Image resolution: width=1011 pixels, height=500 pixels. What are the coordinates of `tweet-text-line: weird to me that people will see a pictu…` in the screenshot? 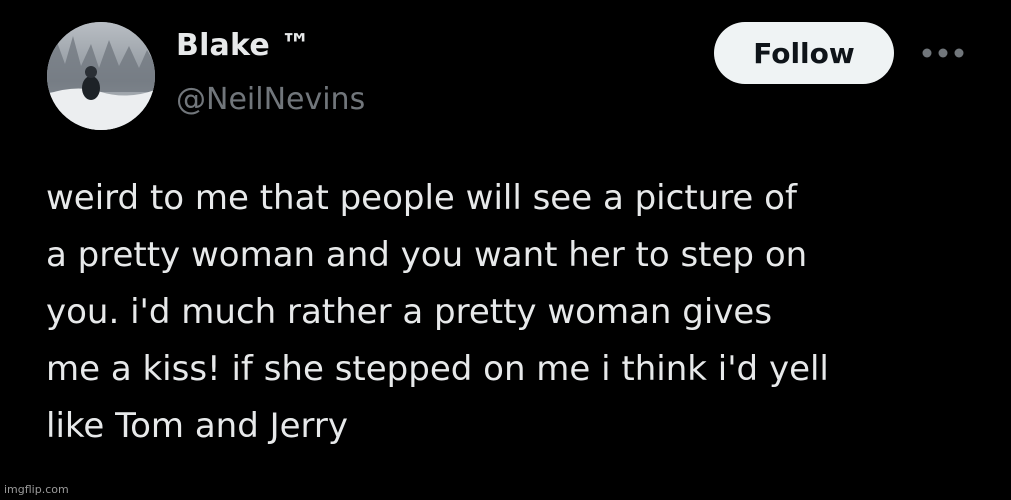 It's located at (421, 198).